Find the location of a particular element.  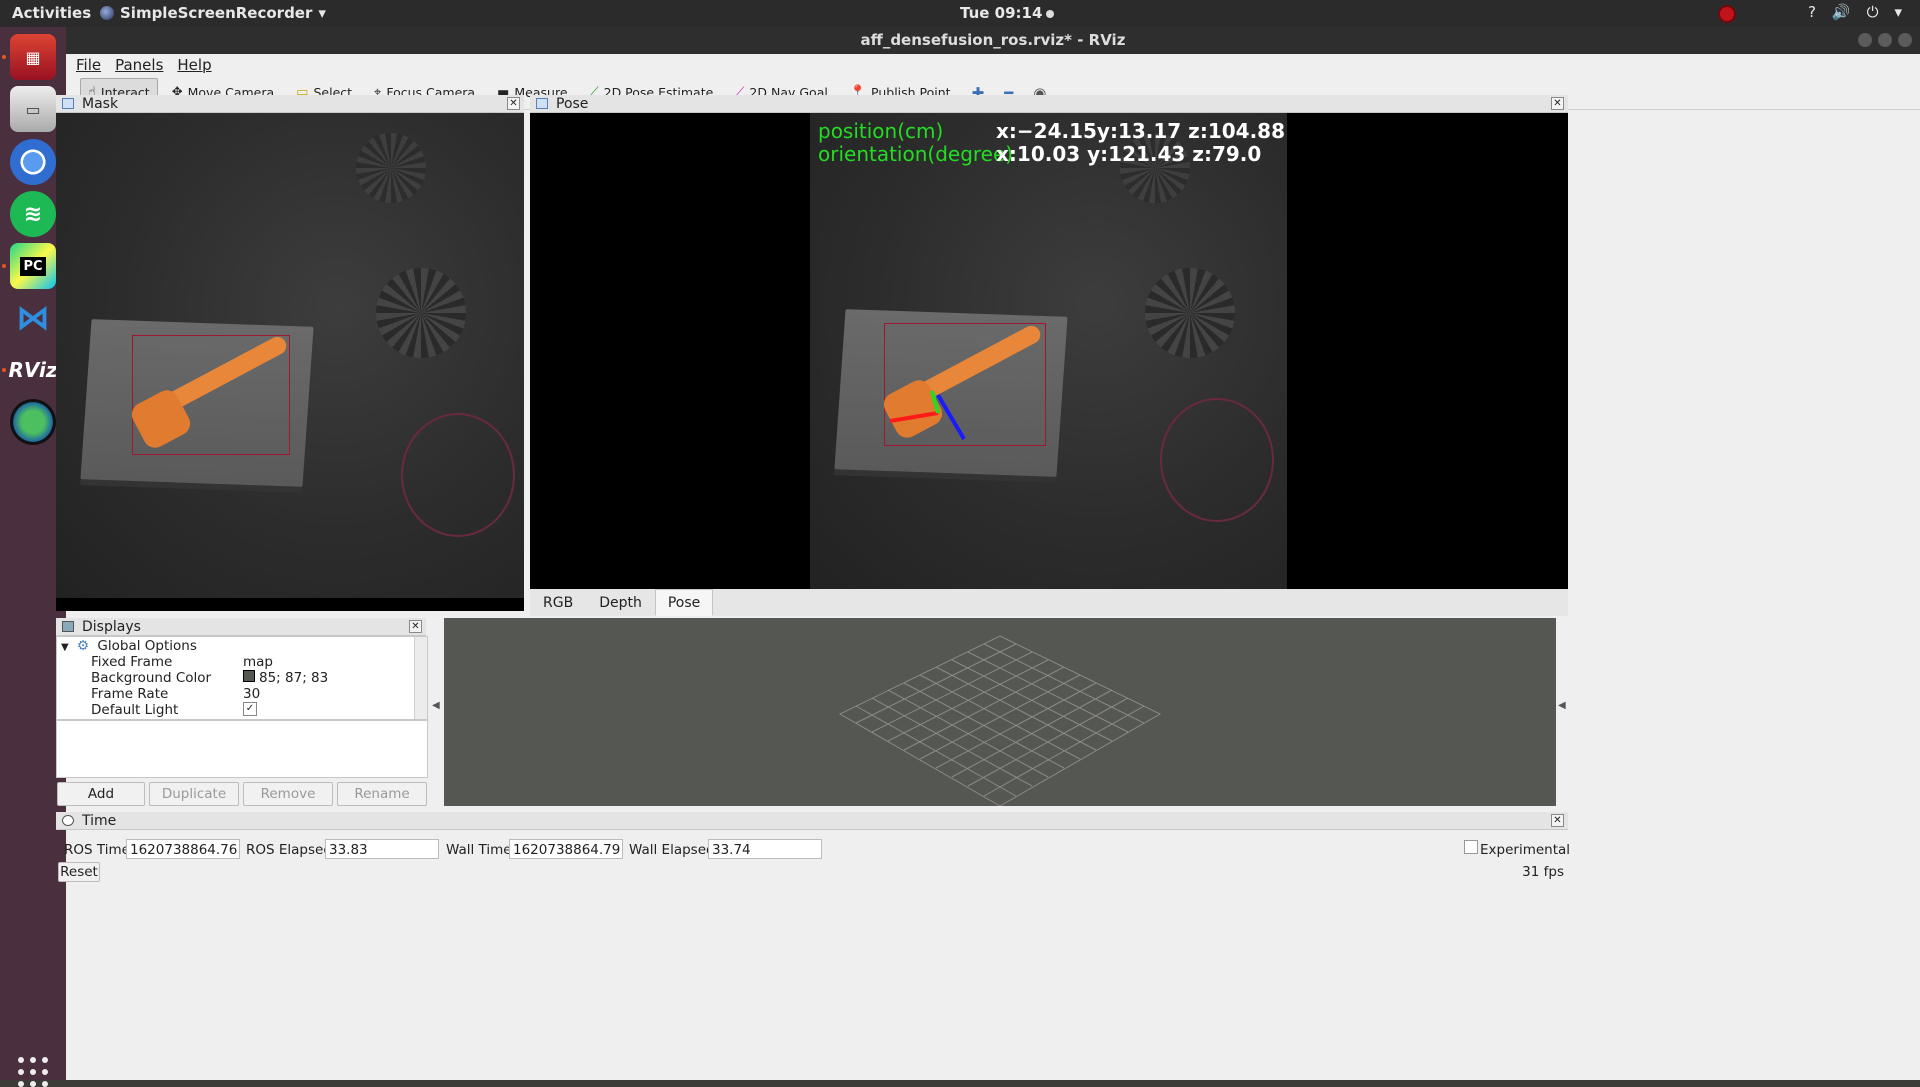

3d-render-view is located at coordinates (1000, 712).